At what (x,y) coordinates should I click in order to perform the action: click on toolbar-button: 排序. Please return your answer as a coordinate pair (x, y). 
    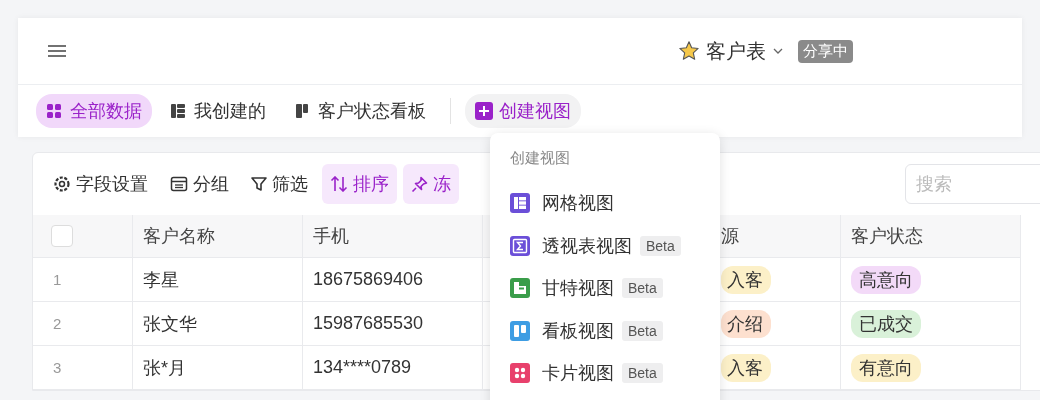
    Looking at the image, I should click on (359, 184).